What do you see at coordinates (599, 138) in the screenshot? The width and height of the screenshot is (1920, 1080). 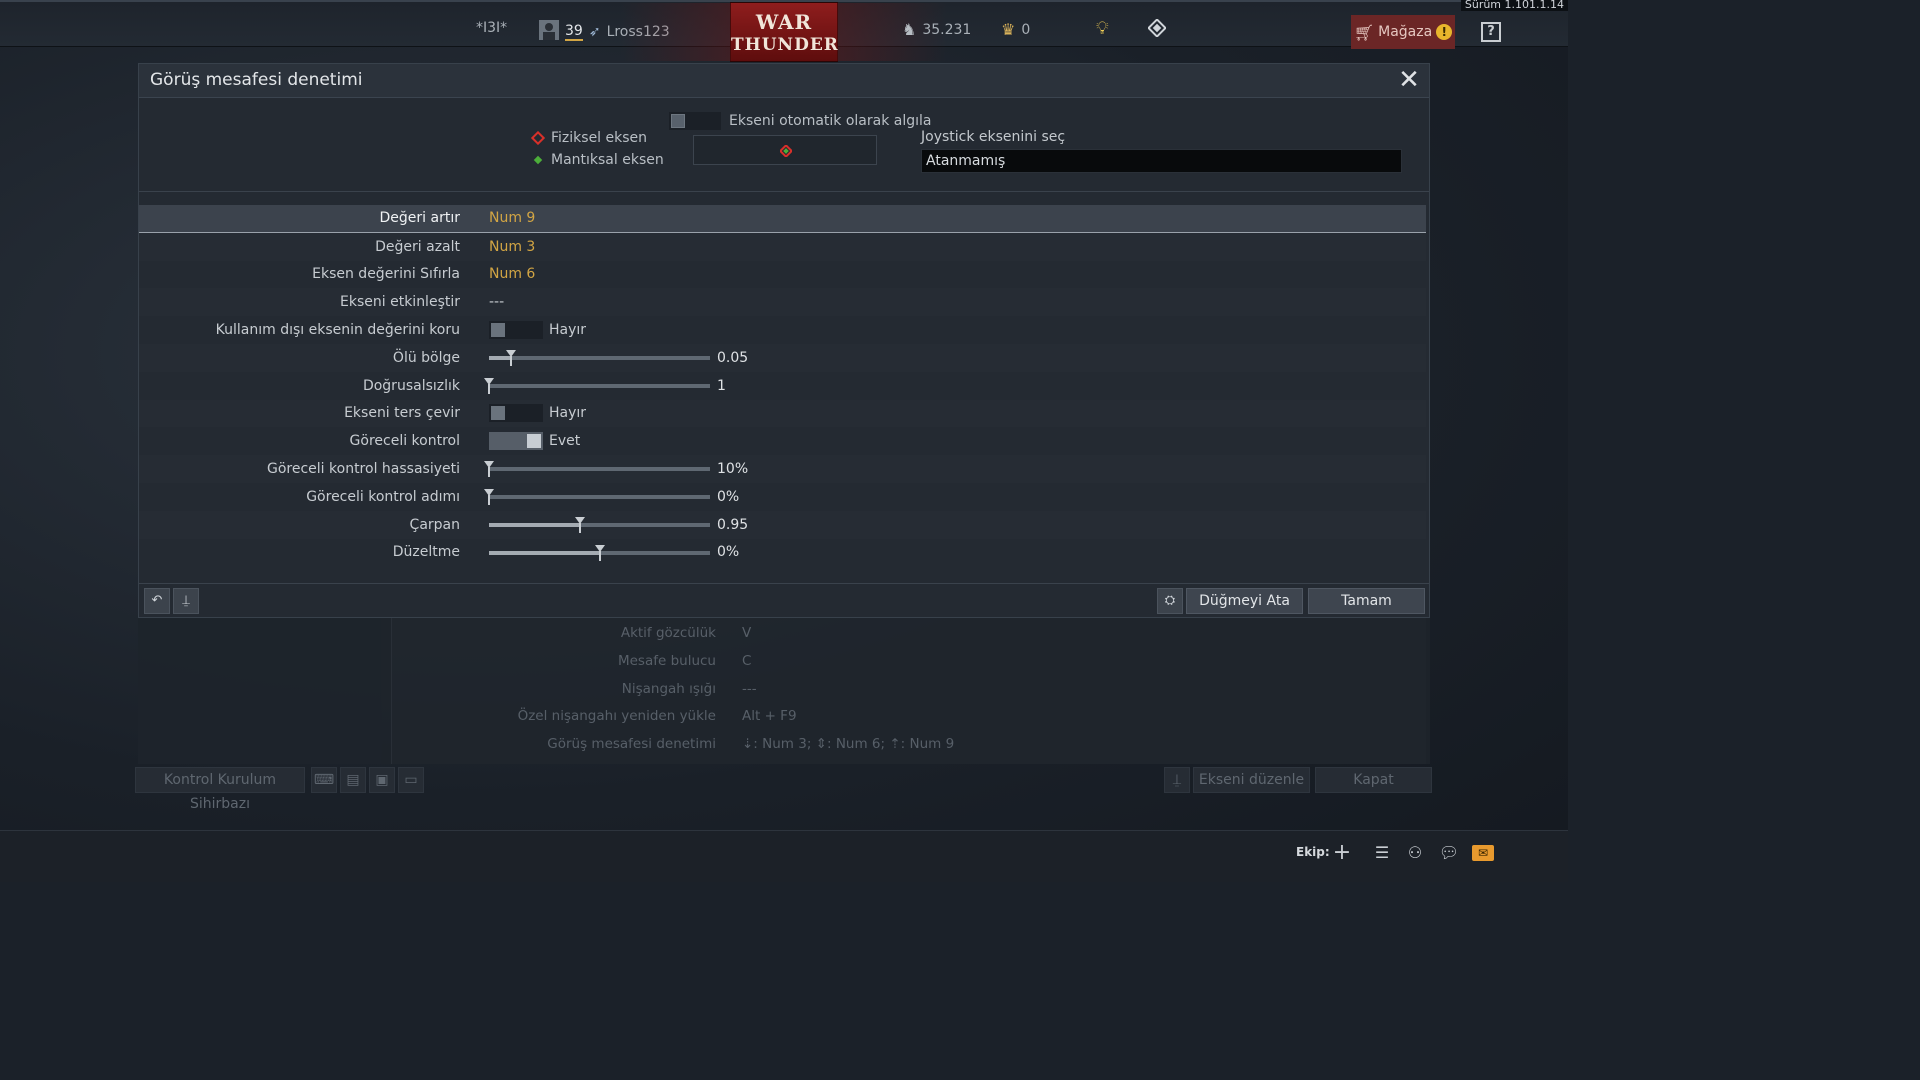 I see `physical-axis-label: Fiziksel eksen` at bounding box center [599, 138].